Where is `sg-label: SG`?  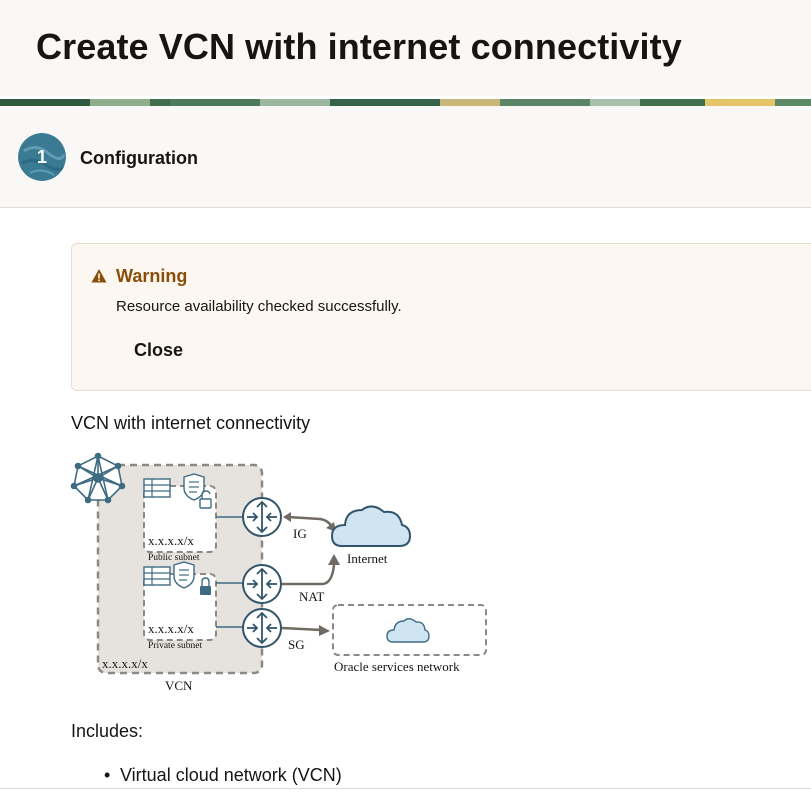 sg-label: SG is located at coordinates (296, 644).